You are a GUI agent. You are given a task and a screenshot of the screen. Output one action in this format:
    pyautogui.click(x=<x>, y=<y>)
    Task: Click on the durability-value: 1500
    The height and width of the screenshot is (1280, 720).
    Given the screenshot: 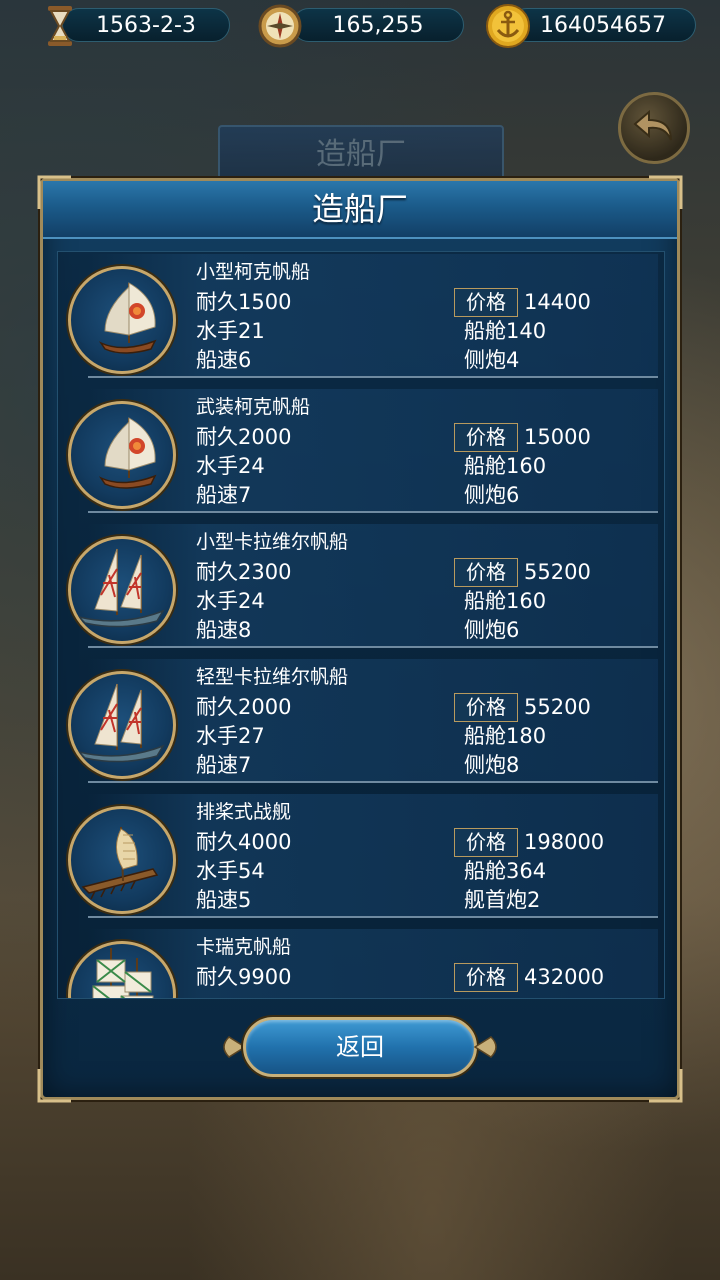 What is the action you would take?
    pyautogui.click(x=265, y=302)
    